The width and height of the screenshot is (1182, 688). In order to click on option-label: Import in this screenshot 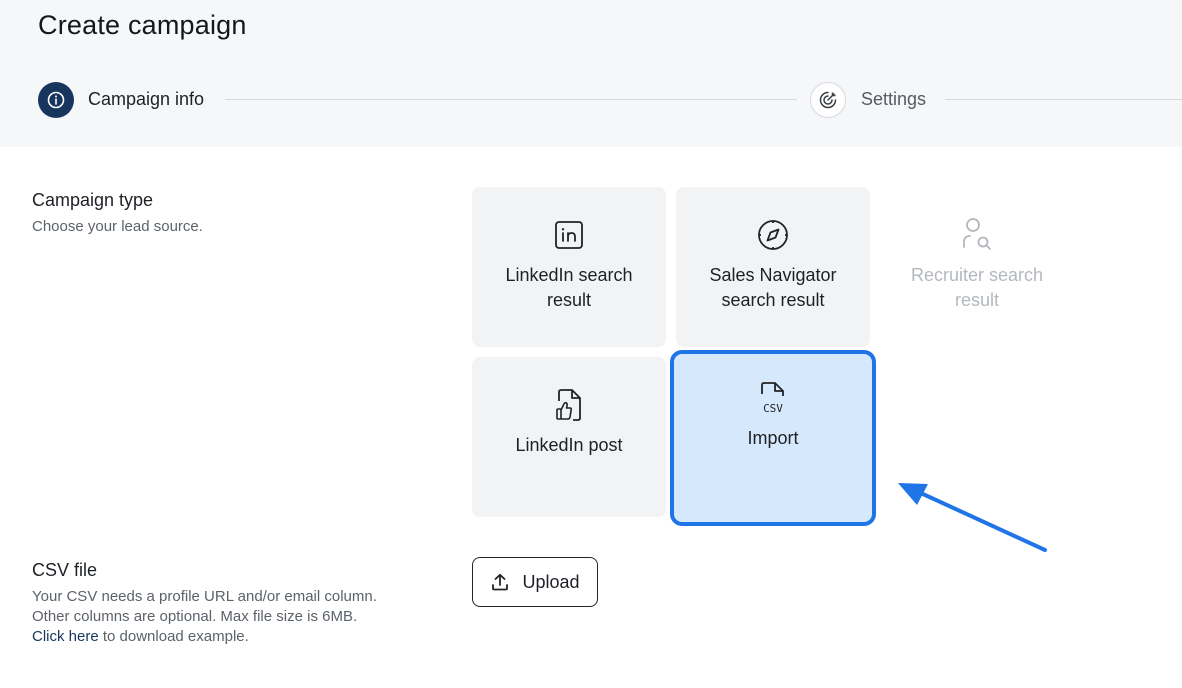, I will do `click(773, 438)`.